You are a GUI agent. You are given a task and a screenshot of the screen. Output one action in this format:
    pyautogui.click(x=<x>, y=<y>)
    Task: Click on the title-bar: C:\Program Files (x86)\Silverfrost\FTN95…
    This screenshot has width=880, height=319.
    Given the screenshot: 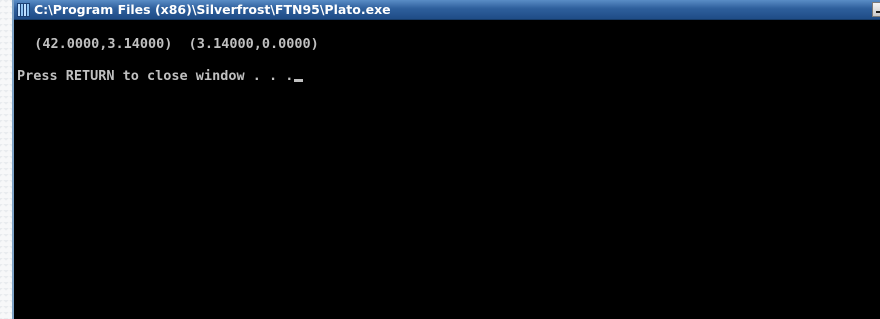 What is the action you would take?
    pyautogui.click(x=447, y=10)
    